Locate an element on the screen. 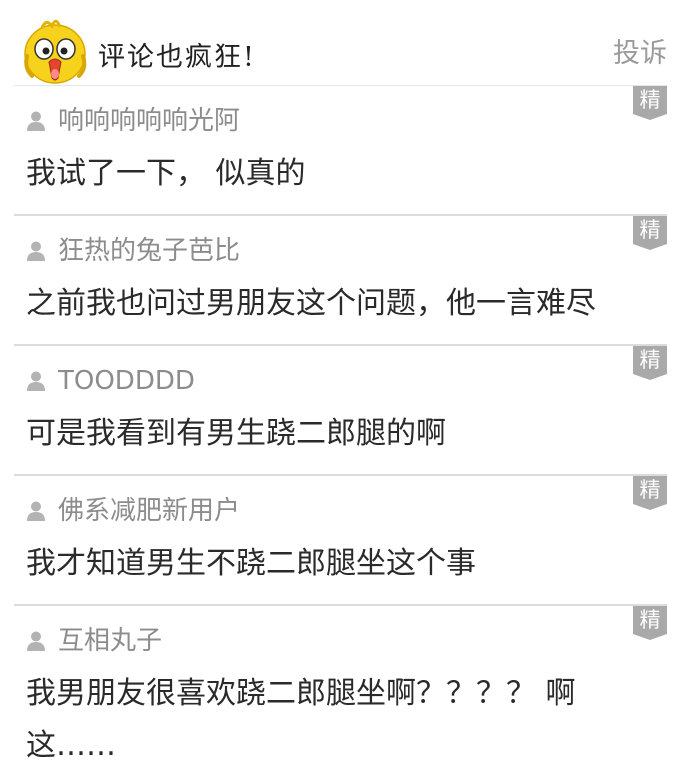 Image resolution: width=681 pixels, height=778 pixels. comment-author: 狂热的兔子芭比 is located at coordinates (133, 251).